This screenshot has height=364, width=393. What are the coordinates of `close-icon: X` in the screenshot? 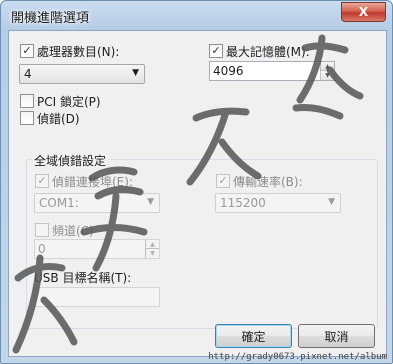 It's located at (363, 12).